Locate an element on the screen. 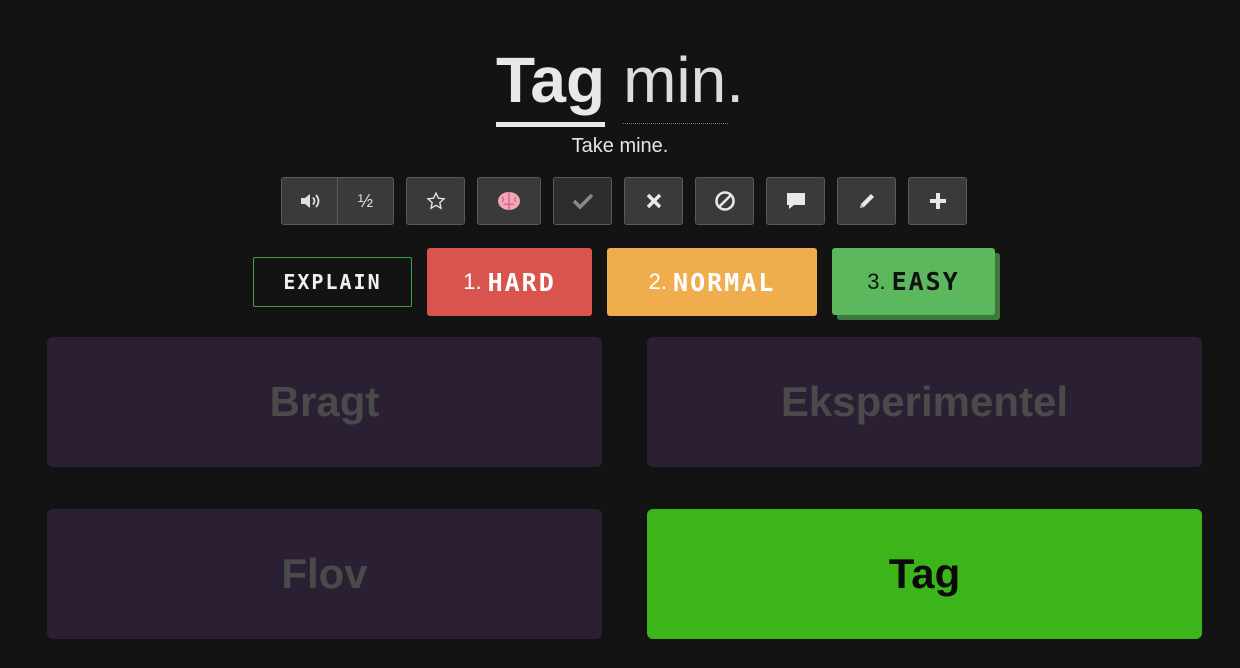  sentence: Tag min. is located at coordinates (620, 83).